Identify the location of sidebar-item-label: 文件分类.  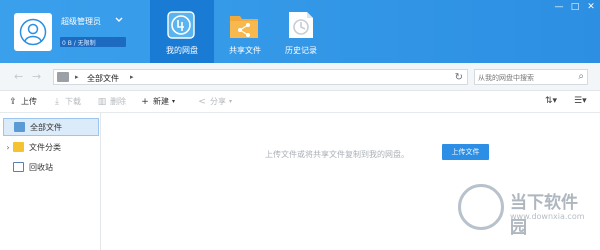
(45, 147).